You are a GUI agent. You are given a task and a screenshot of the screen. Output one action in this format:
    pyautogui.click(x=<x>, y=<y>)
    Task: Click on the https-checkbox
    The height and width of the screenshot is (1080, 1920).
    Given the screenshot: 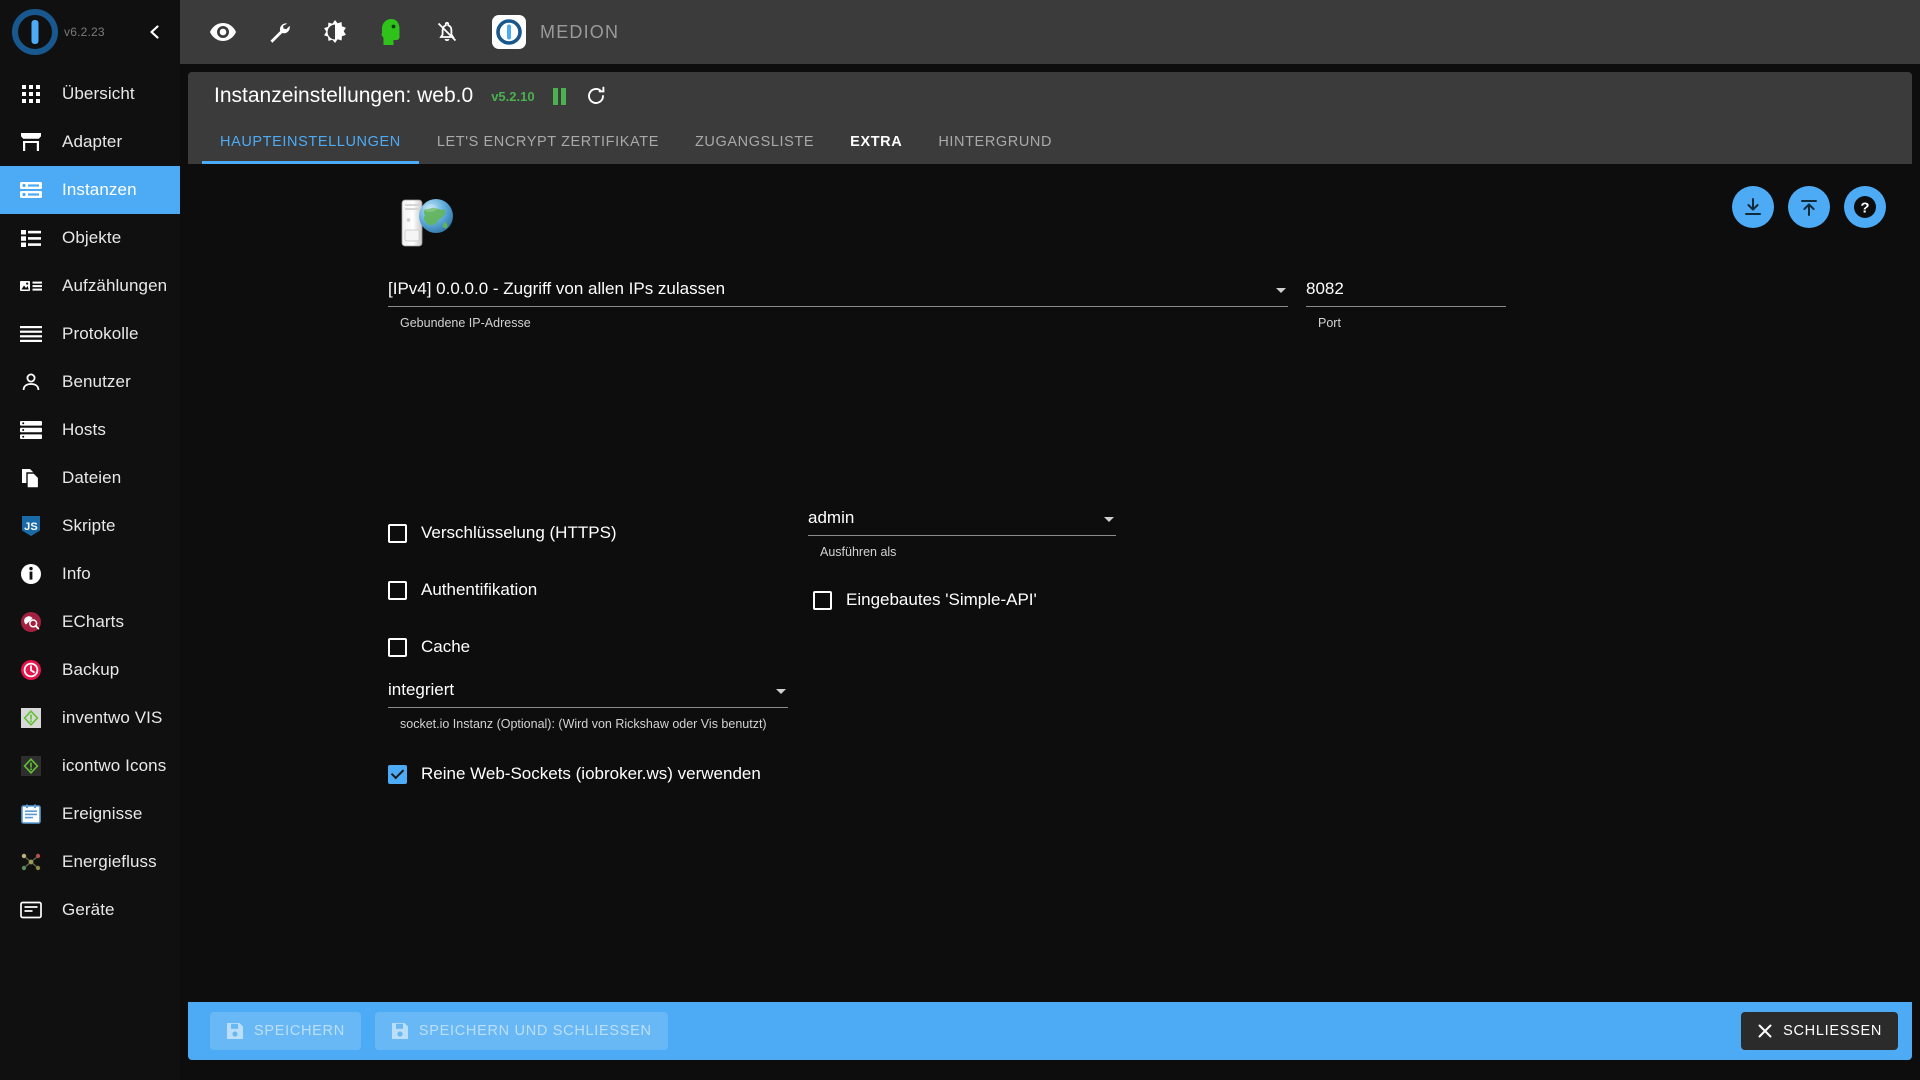 What is the action you would take?
    pyautogui.click(x=397, y=533)
    